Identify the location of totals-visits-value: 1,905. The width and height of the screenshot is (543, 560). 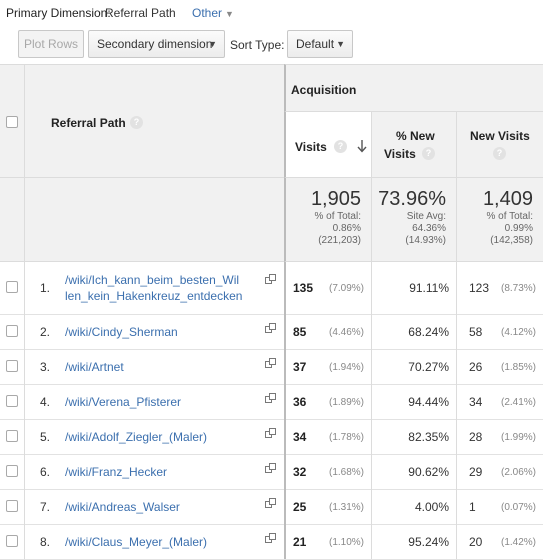
(335, 199).